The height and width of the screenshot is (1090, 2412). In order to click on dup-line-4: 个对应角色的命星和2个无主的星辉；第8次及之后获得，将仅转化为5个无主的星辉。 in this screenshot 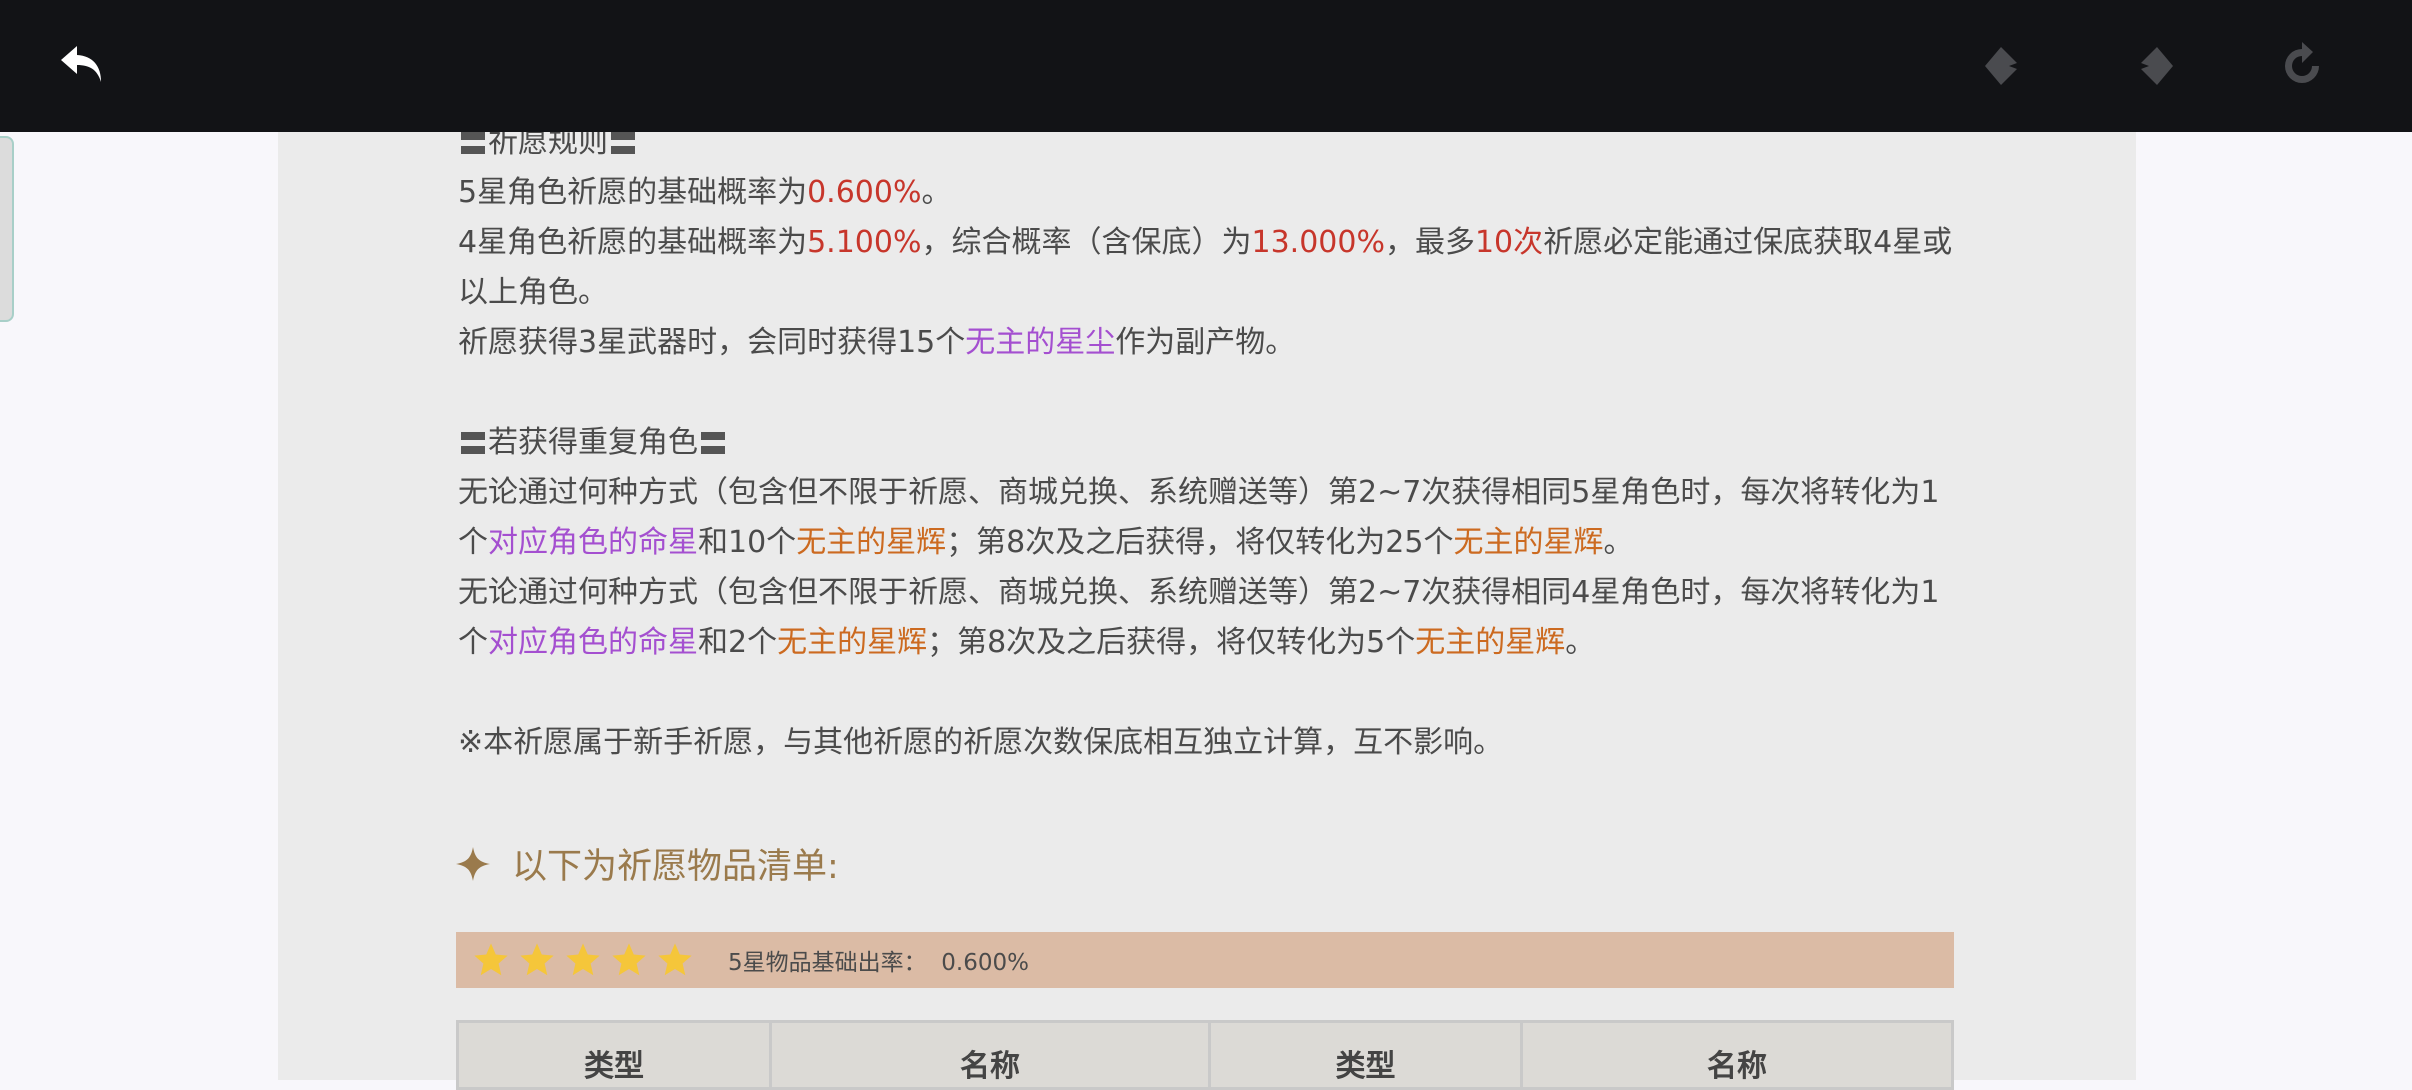, I will do `click(1027, 642)`.